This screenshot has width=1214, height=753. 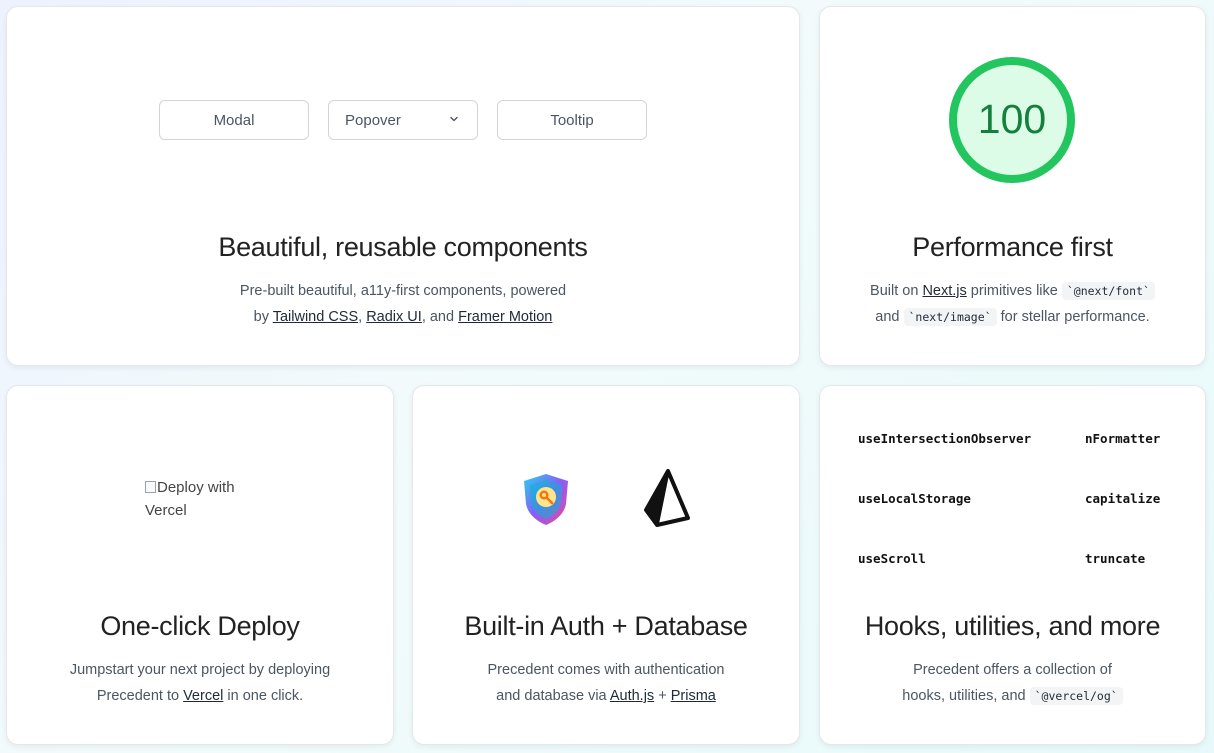 I want to click on desc-line-2: hooks, utilities, and `@vercel/og`, so click(x=1012, y=696).